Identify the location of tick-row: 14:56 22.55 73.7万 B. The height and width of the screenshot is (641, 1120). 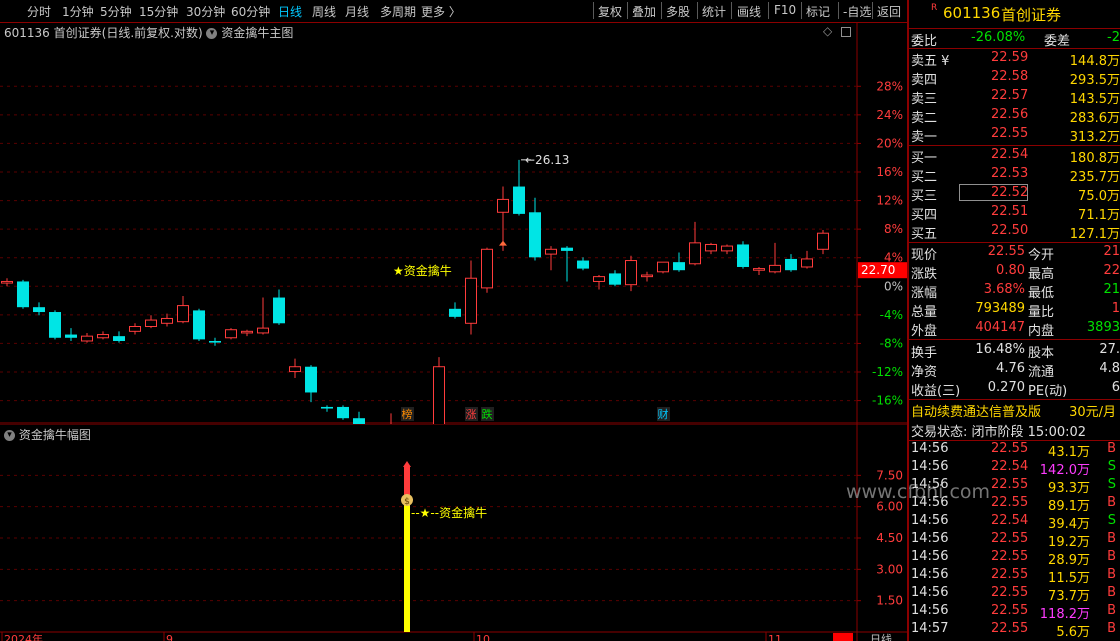
(1015, 594).